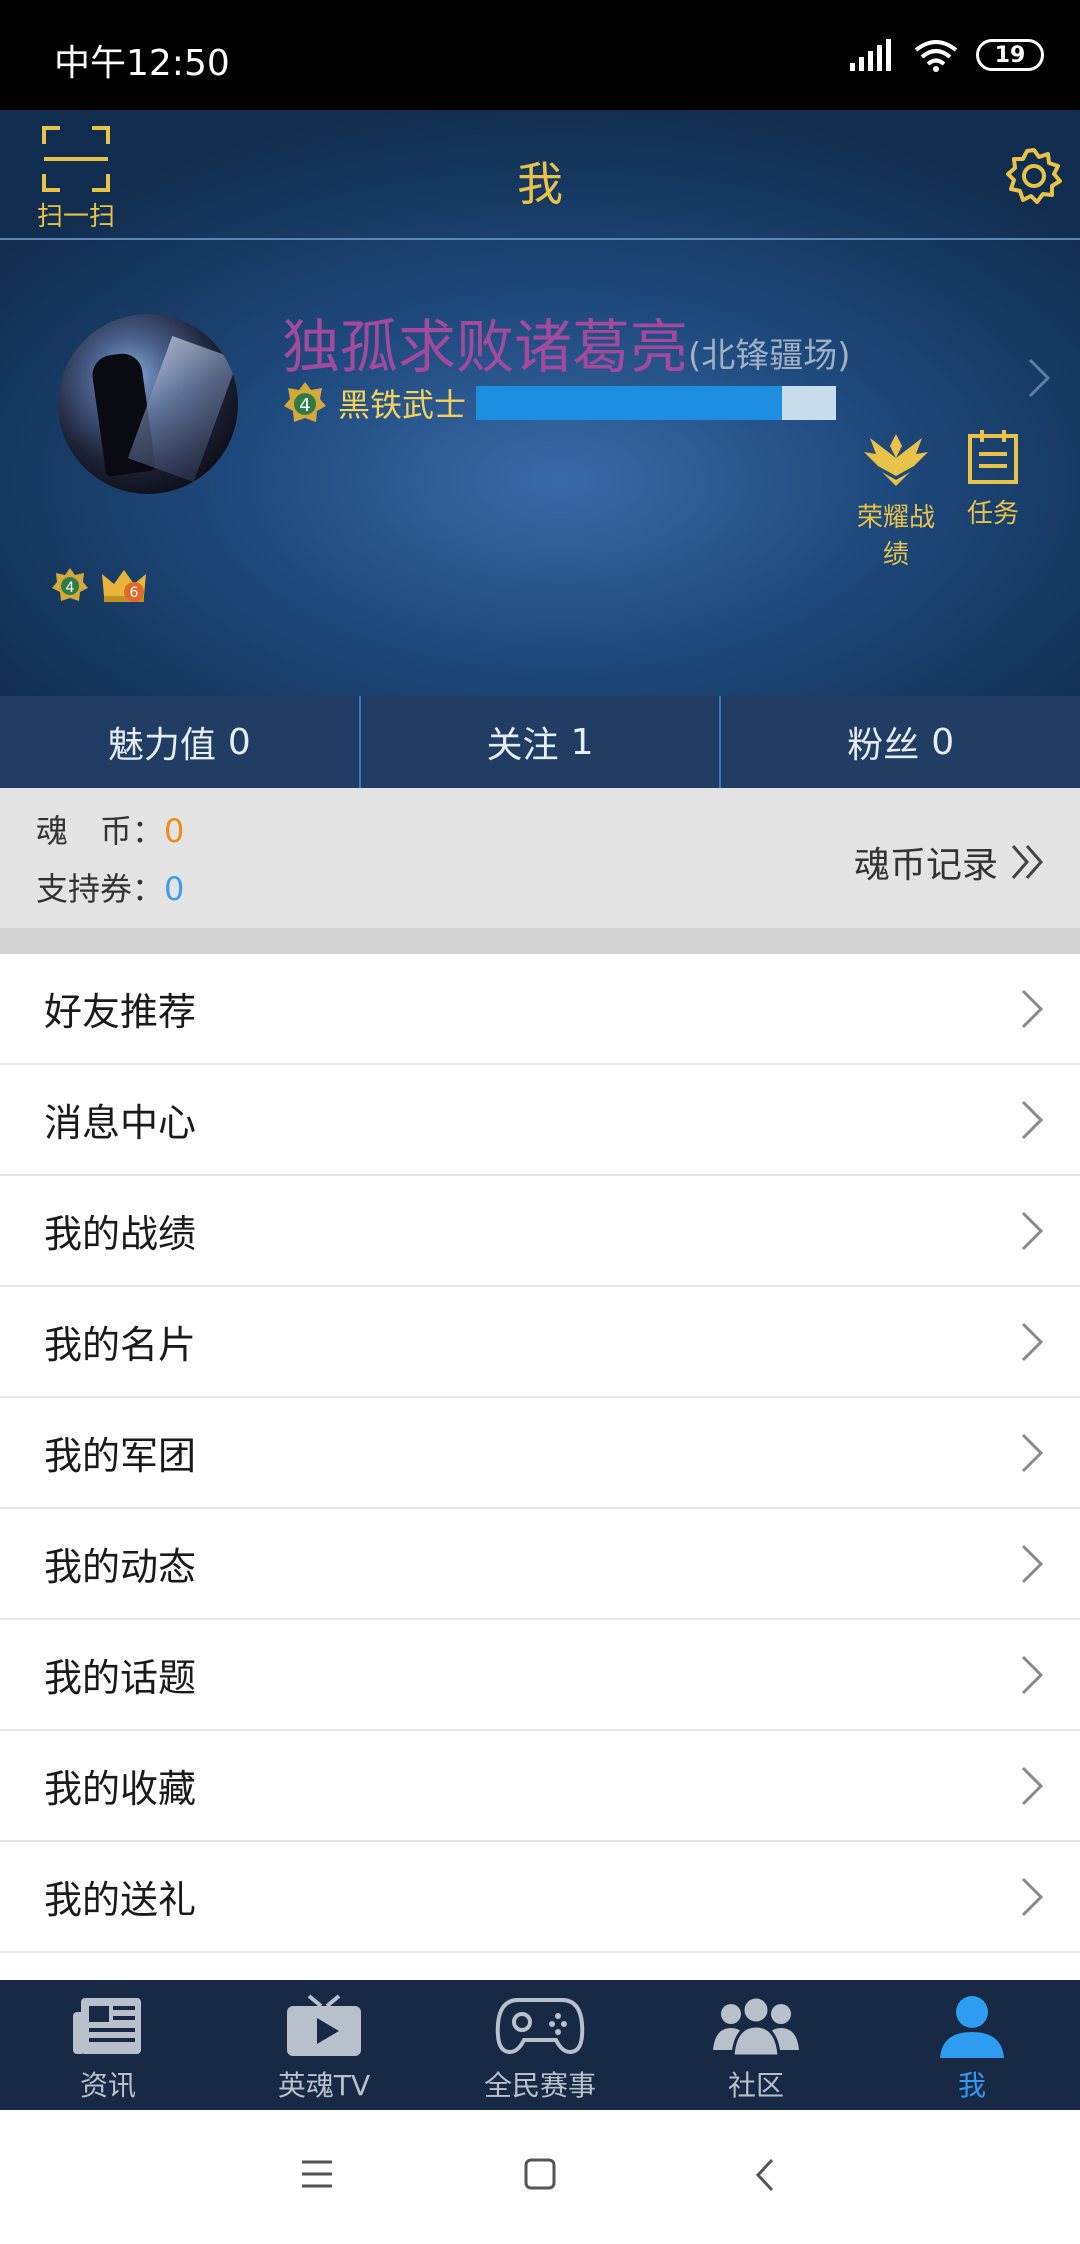 The image size is (1080, 2244). Describe the element at coordinates (485, 347) in the screenshot. I see `user-name: 独孤求败诸葛亮` at that location.